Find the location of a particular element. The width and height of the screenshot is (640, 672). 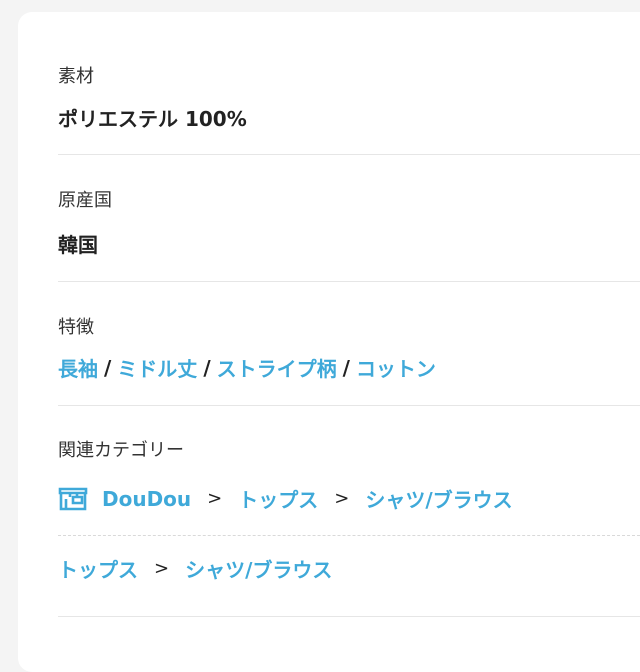

breadcrumb-link-shop: DouDou is located at coordinates (146, 499).